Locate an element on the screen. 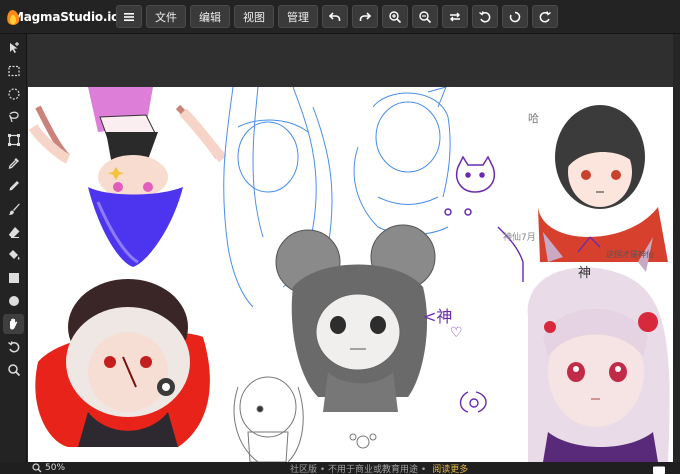 This screenshot has width=680, height=474. ellipse-tool is located at coordinates (13, 301).